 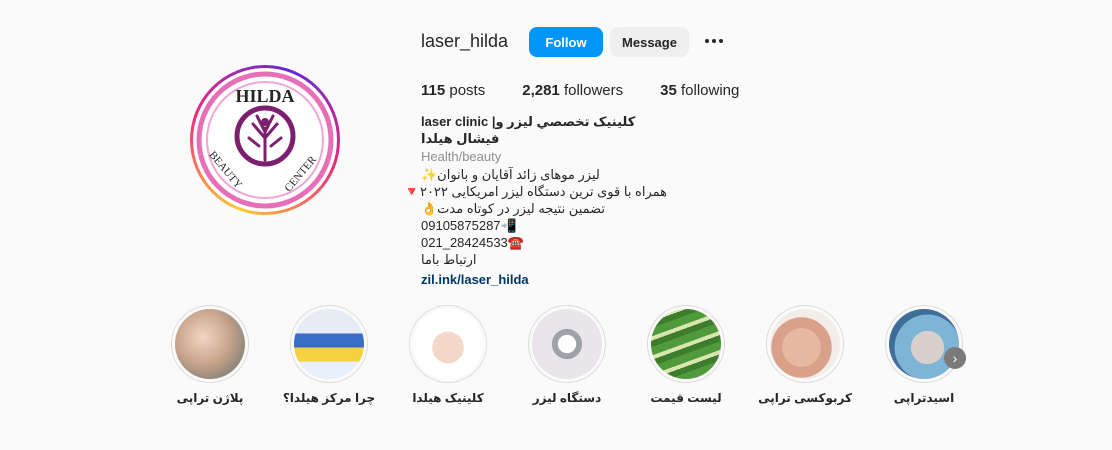 What do you see at coordinates (510, 174) in the screenshot?
I see `bio-line: ليزر موهای زائد آقایان و بانوان✨` at bounding box center [510, 174].